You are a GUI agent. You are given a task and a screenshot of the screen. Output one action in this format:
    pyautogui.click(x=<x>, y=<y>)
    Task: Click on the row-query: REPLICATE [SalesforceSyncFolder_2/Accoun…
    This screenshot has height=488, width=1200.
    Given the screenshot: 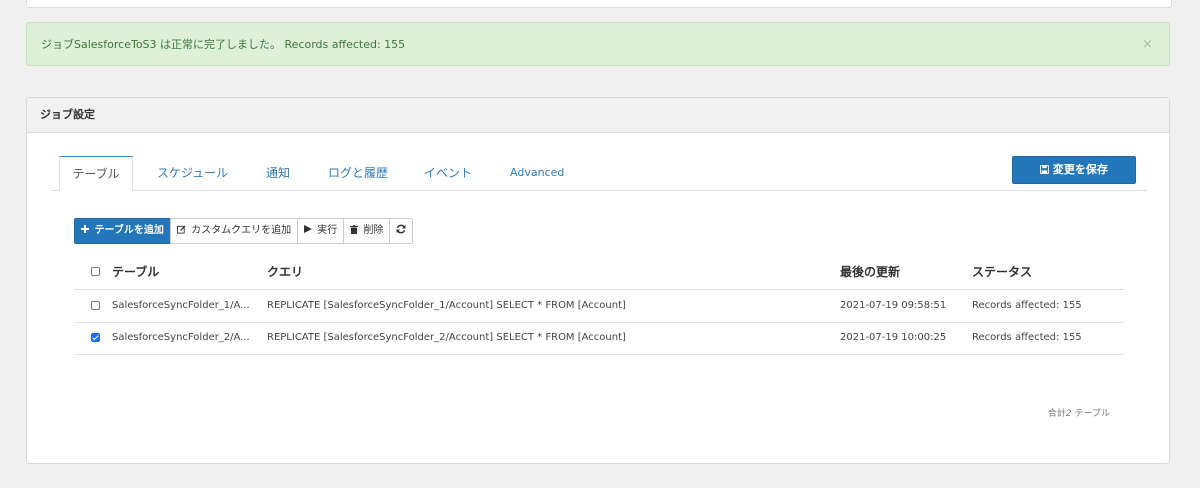 What is the action you would take?
    pyautogui.click(x=446, y=337)
    